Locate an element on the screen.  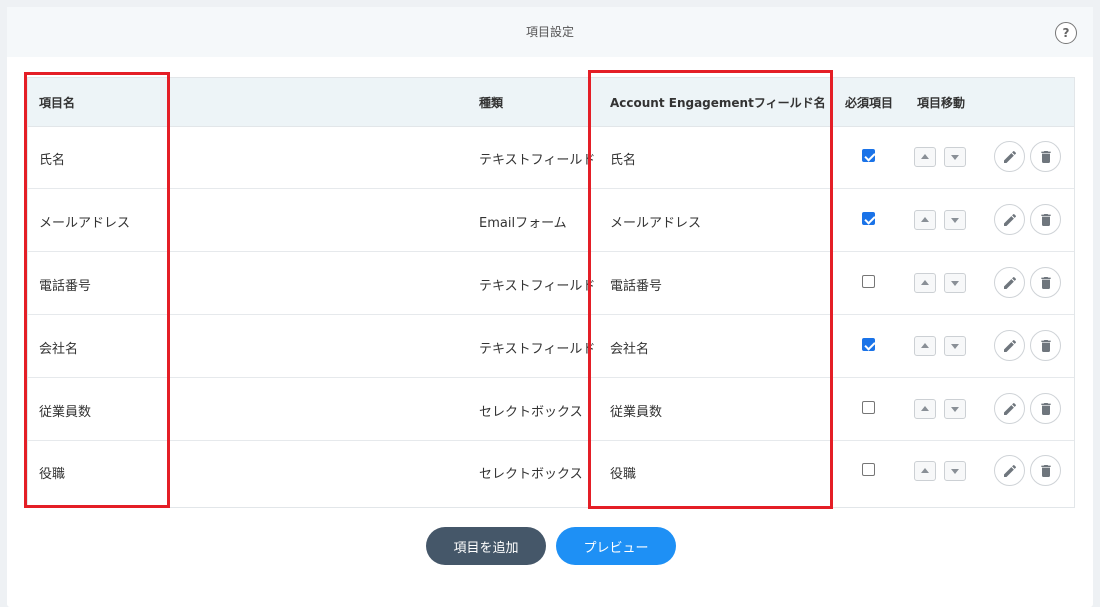
table-row: メールアドレス Emailフォーム メールアドレス is located at coordinates (551, 220).